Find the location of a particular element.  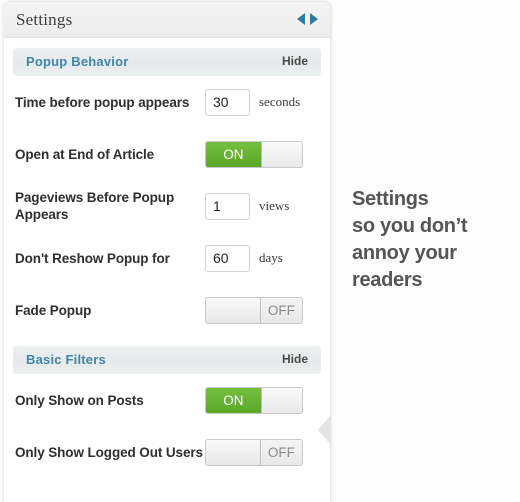

row-fade-popup: Fade Popup OFF is located at coordinates (167, 310).